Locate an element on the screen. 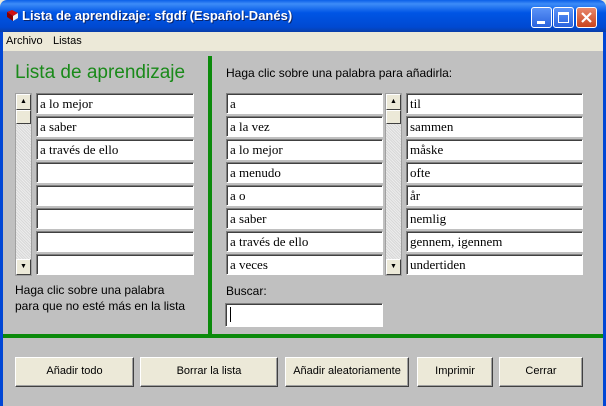 The image size is (606, 406). maximize-button is located at coordinates (563, 17).